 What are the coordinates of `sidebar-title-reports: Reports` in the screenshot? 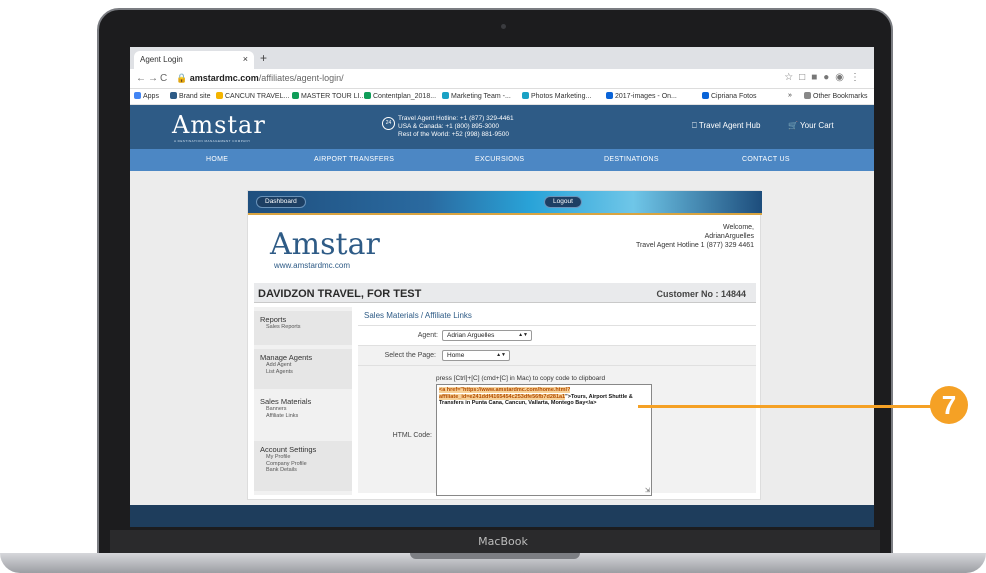 It's located at (303, 319).